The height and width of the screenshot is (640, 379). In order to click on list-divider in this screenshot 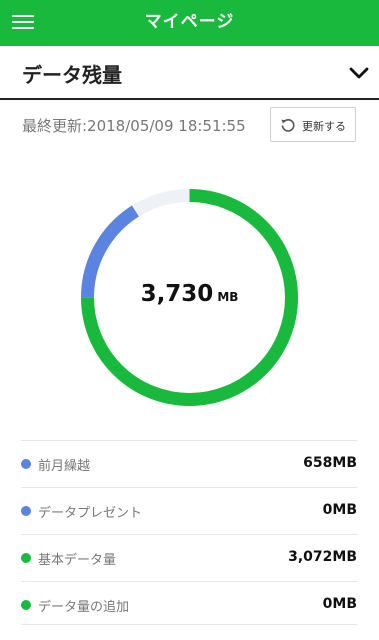, I will do `click(189, 624)`.